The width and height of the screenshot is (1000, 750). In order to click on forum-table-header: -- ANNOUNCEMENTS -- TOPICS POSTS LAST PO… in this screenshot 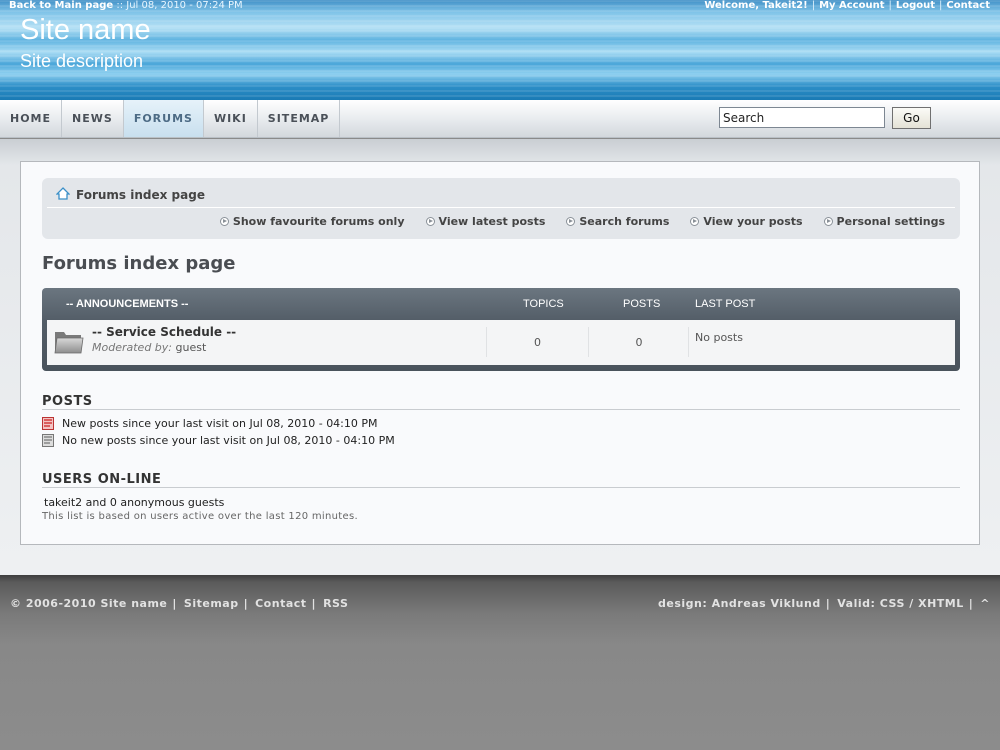, I will do `click(501, 303)`.